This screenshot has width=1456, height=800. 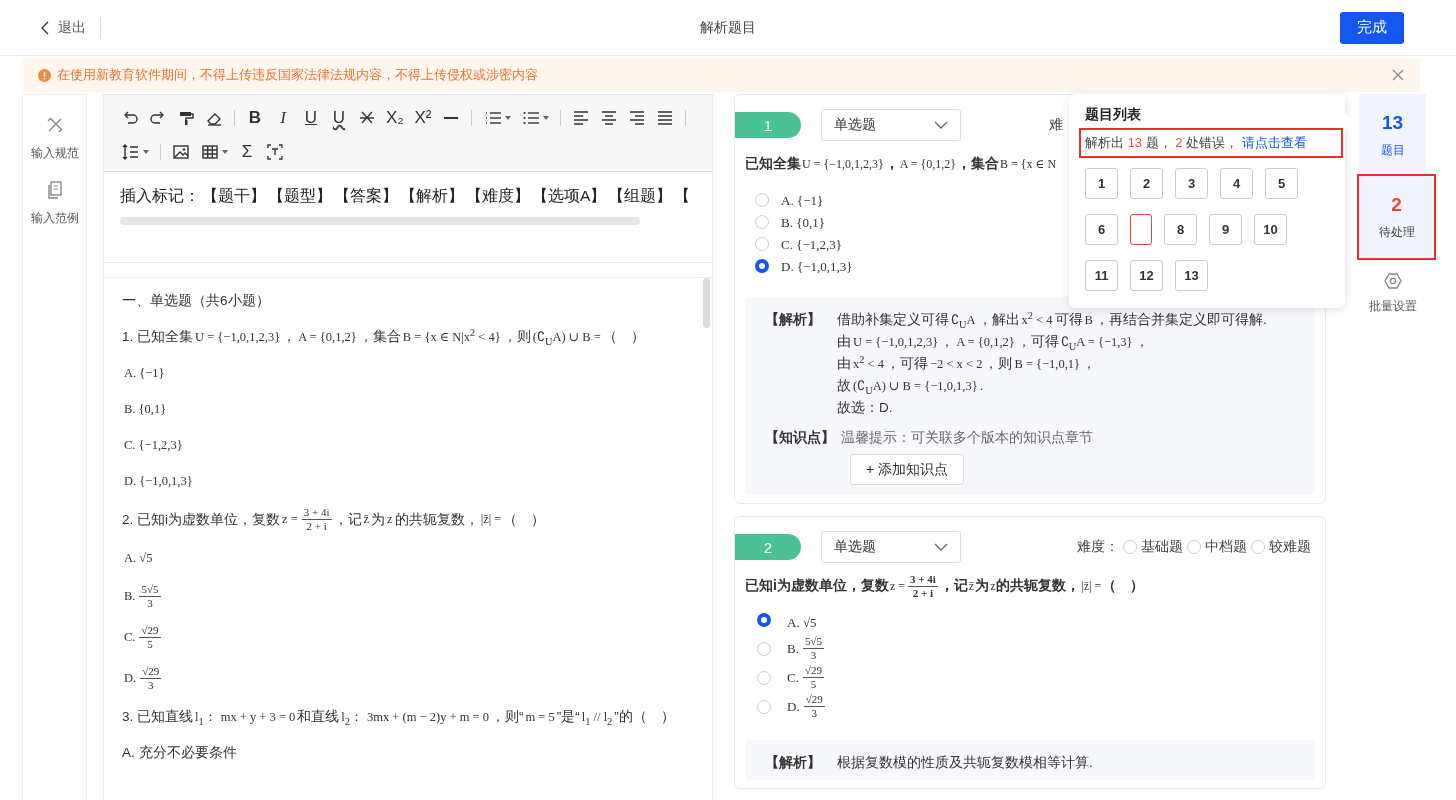 I want to click on nav-item: 输入范例, so click(x=54, y=203).